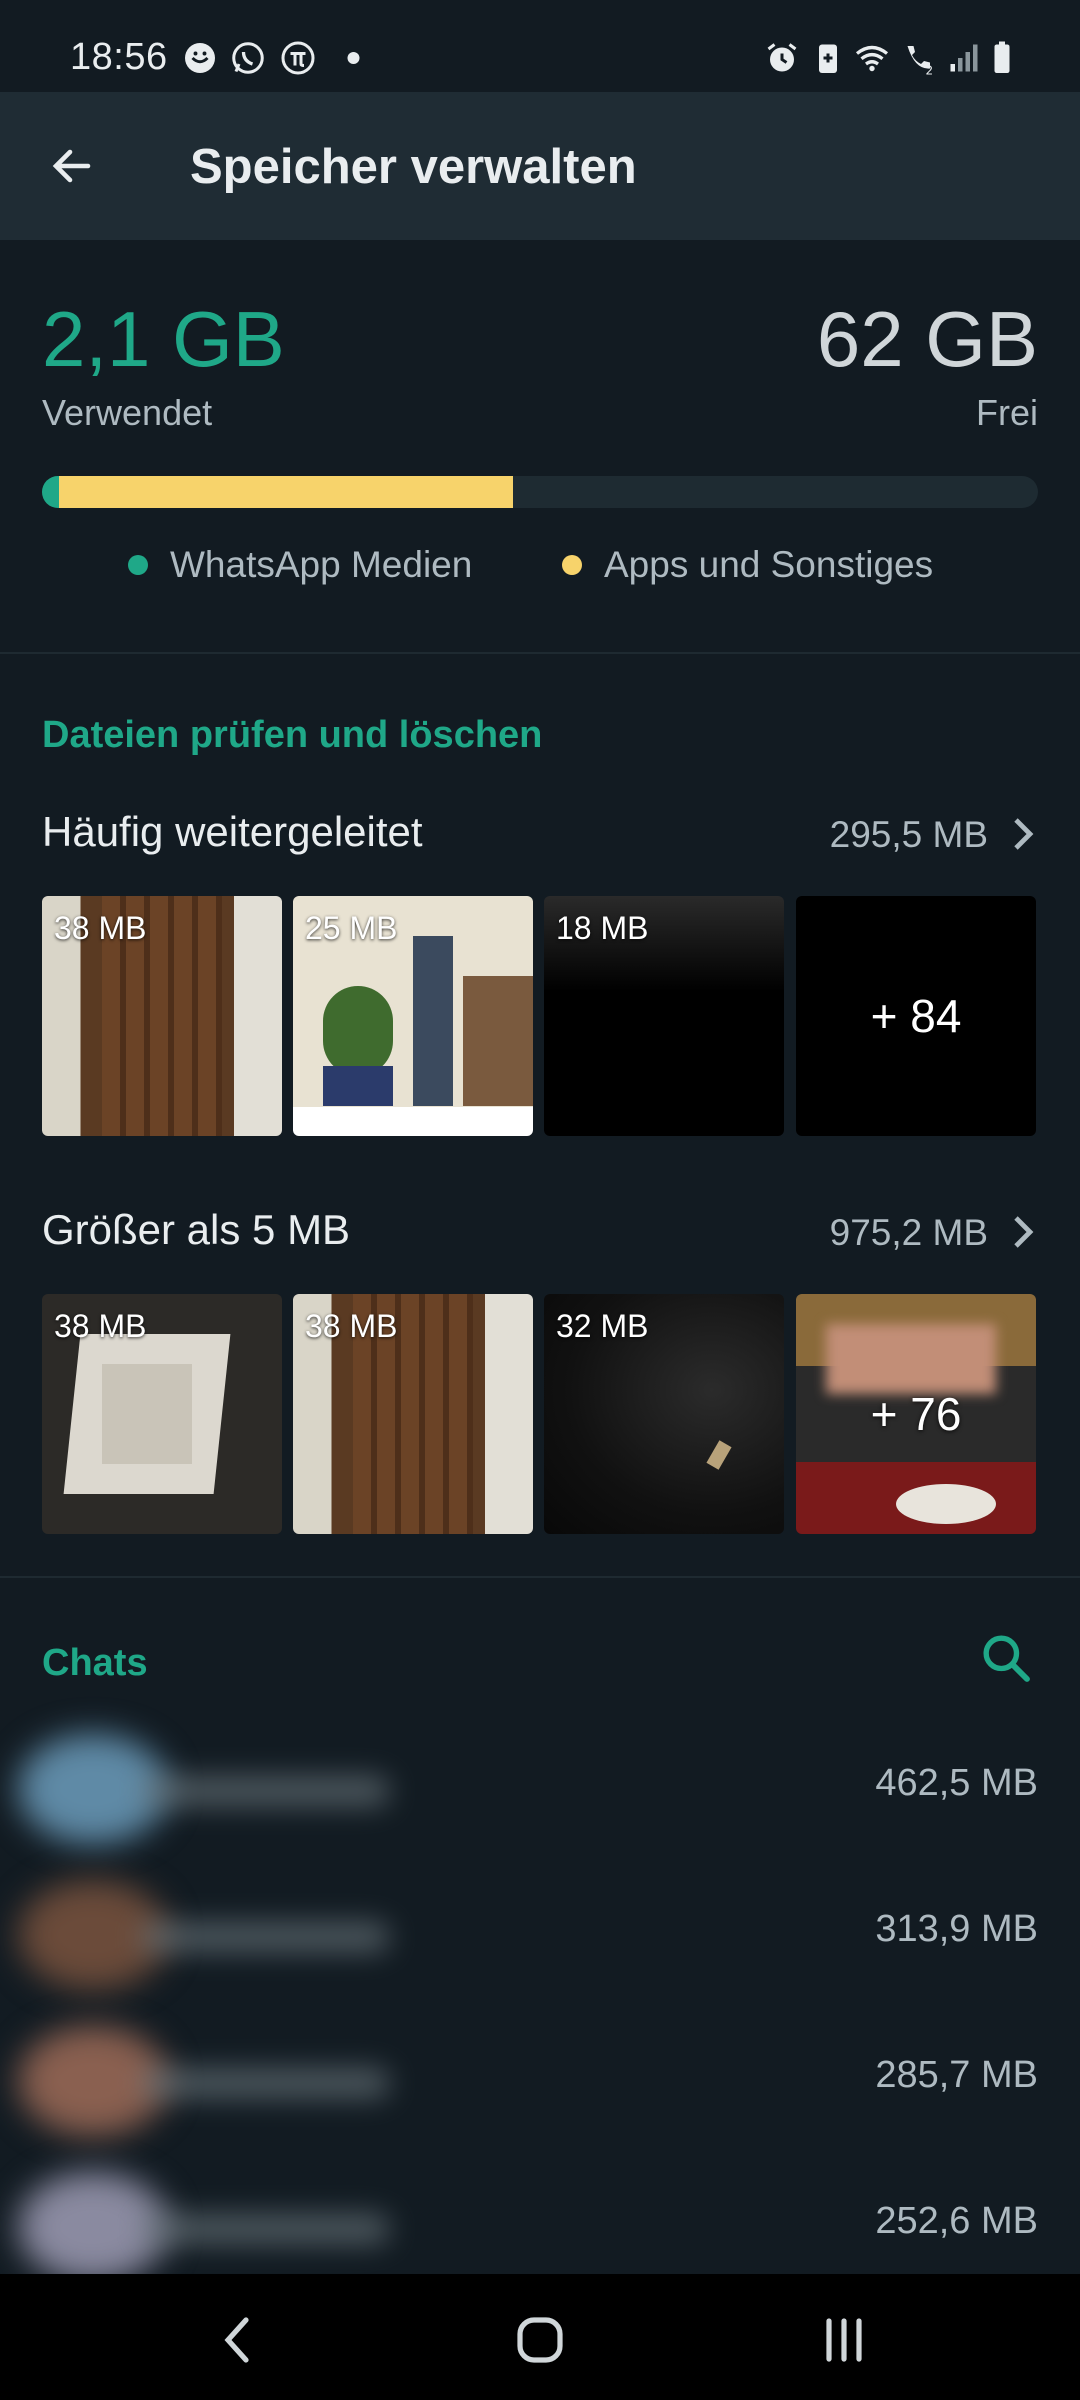 This screenshot has width=1080, height=2400. What do you see at coordinates (138, 565) in the screenshot?
I see `legend-dot-whatsapp` at bounding box center [138, 565].